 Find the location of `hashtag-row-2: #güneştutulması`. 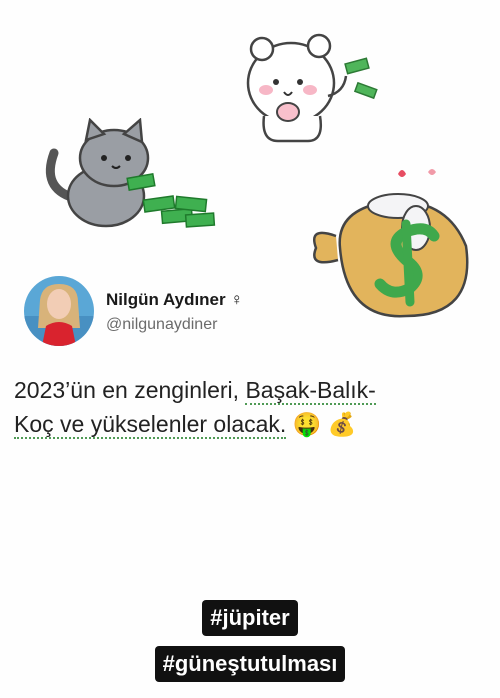

hashtag-row-2: #güneştutulması is located at coordinates (250, 664).